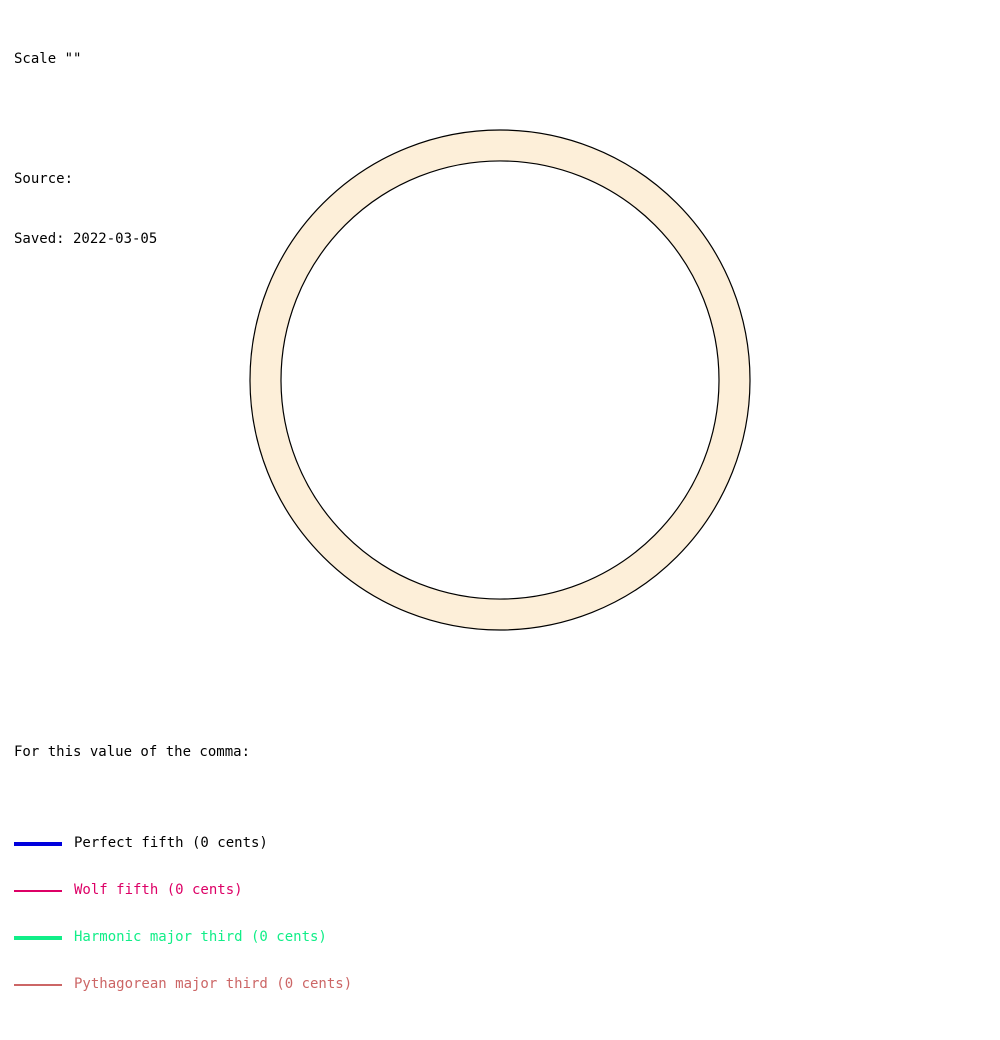 This screenshot has width=1000, height=1040. What do you see at coordinates (38, 843) in the screenshot?
I see `legend-swatch-perfect-fifth` at bounding box center [38, 843].